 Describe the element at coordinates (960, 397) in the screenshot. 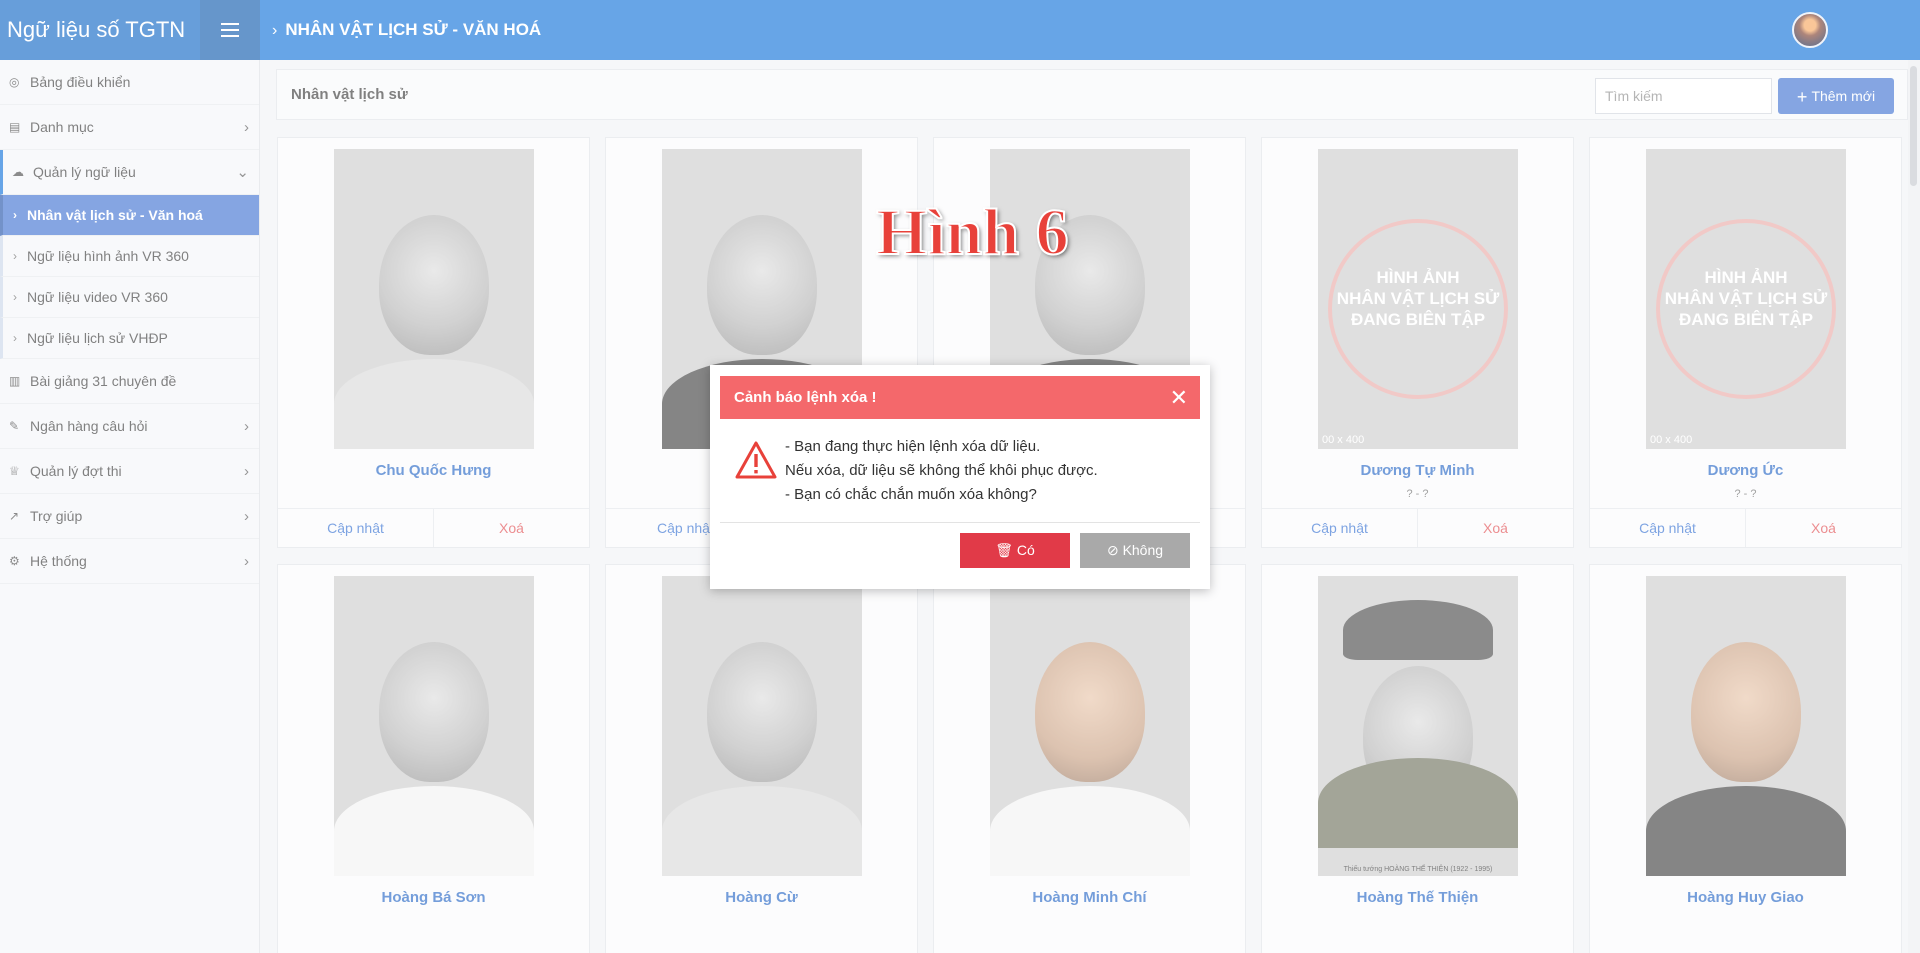

I see `dialog-header: Cảnh báo lệnh xóa ! ✕` at that location.